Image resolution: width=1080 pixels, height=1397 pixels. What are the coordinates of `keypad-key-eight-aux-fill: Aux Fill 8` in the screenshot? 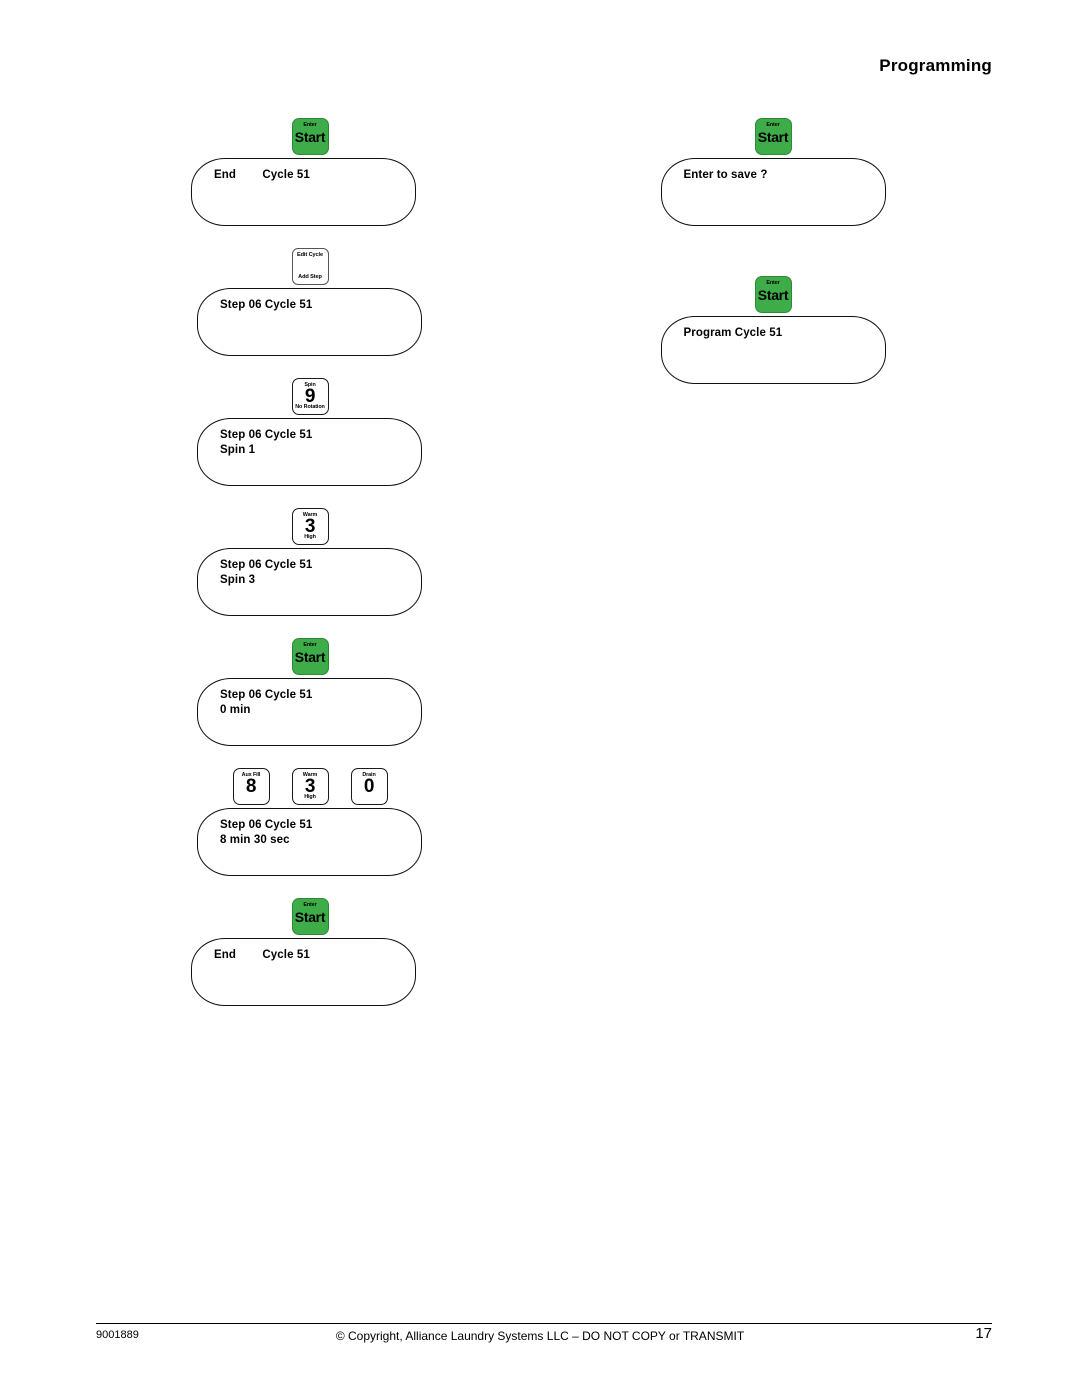 It's located at (251, 786).